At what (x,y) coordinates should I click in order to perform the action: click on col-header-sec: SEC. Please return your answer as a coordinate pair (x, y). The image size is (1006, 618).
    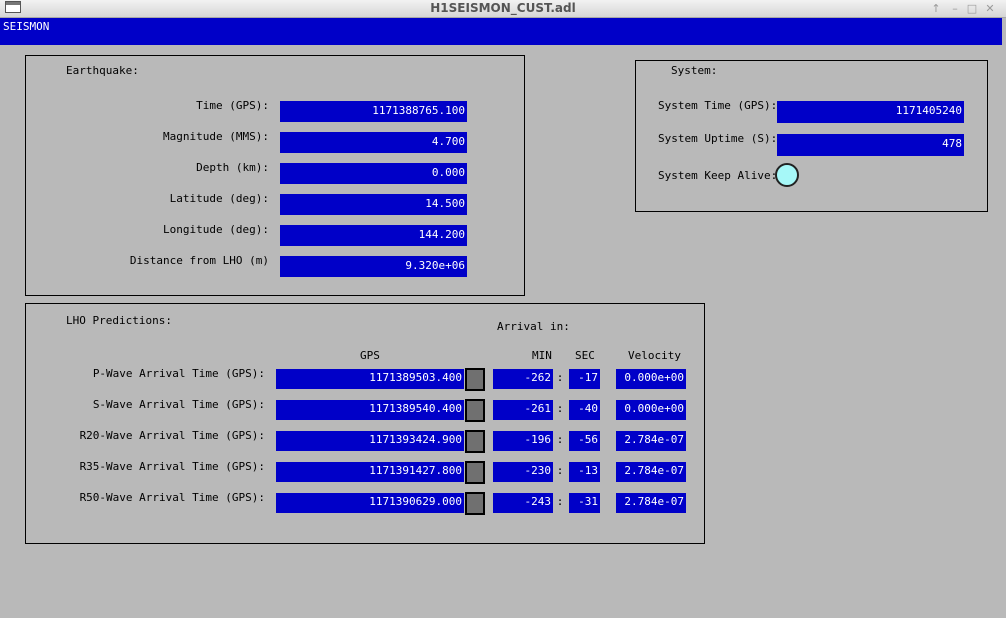
    Looking at the image, I should click on (585, 355).